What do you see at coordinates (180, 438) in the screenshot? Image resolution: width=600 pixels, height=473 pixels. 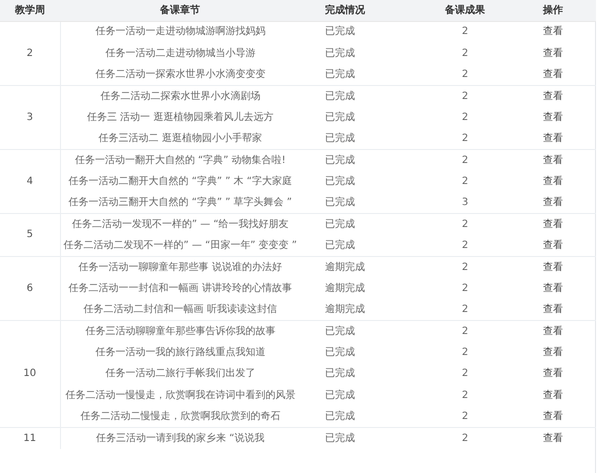 I see `chapter-cell: 任务三活动一请到我的家乡来 “说说我` at bounding box center [180, 438].